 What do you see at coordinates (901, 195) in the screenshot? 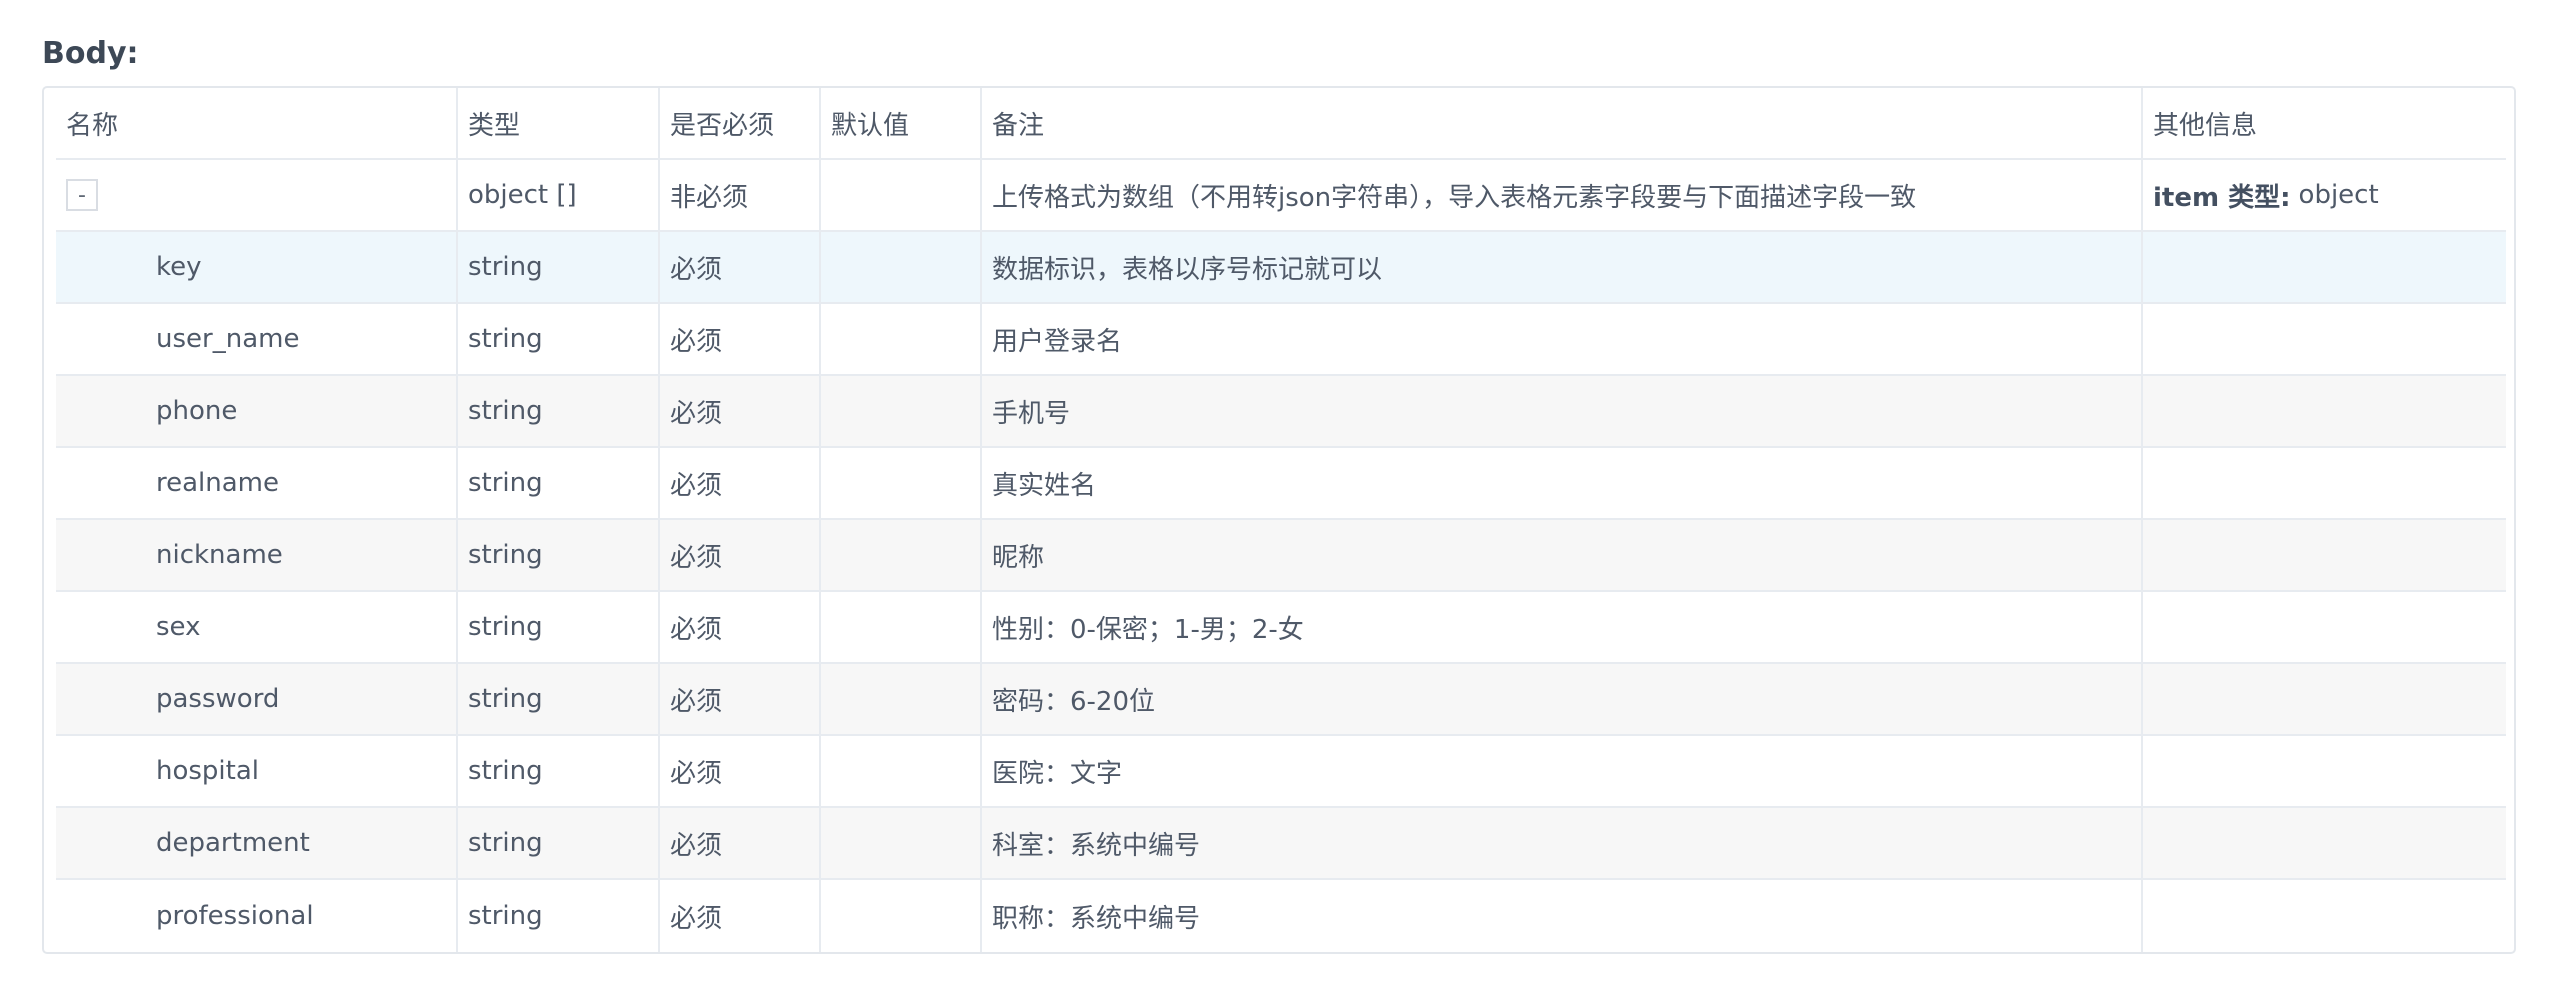
I see `root-default` at bounding box center [901, 195].